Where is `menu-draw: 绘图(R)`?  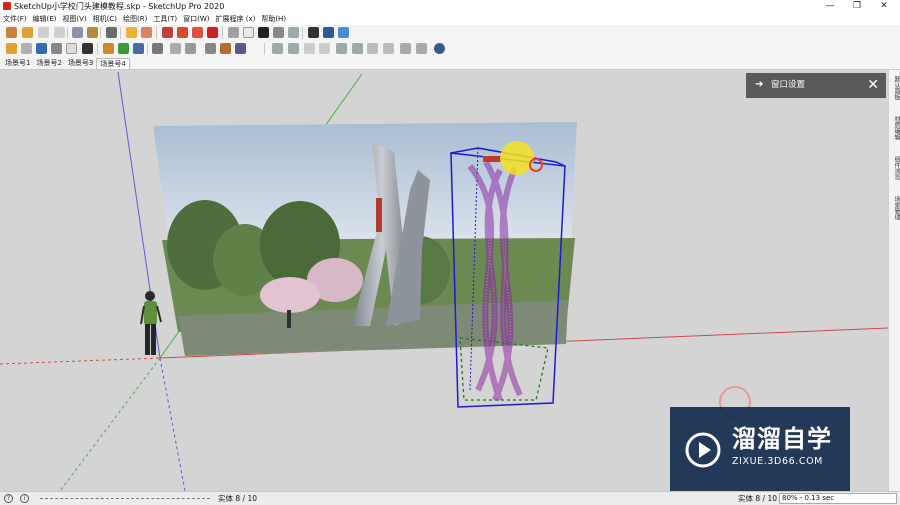 menu-draw: 绘图(R) is located at coordinates (135, 19).